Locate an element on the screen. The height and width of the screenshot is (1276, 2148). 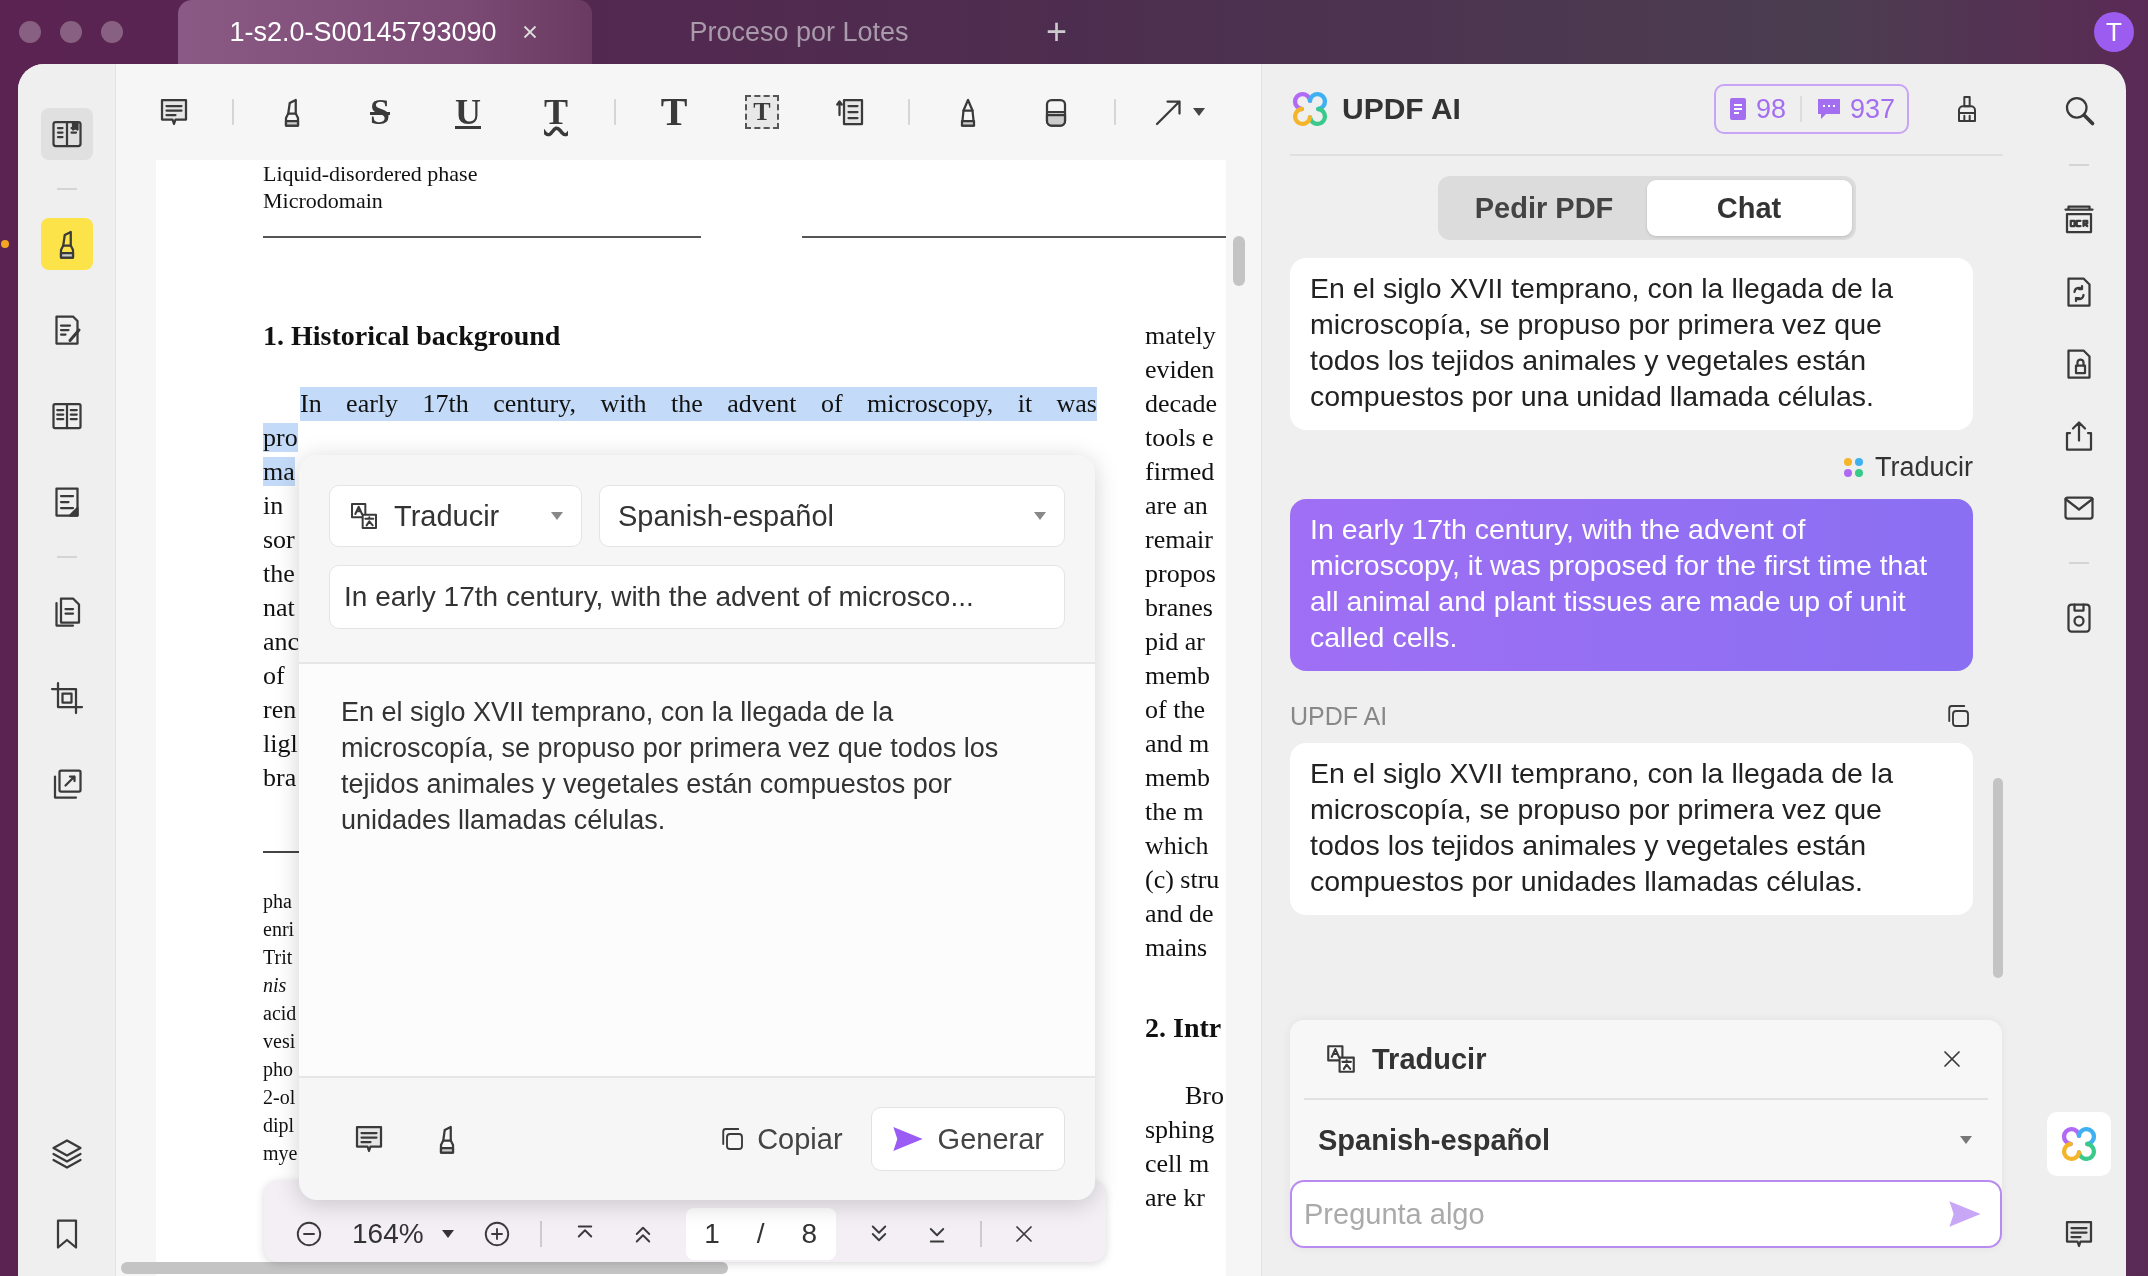
body-text-line: are an is located at coordinates (1177, 506).